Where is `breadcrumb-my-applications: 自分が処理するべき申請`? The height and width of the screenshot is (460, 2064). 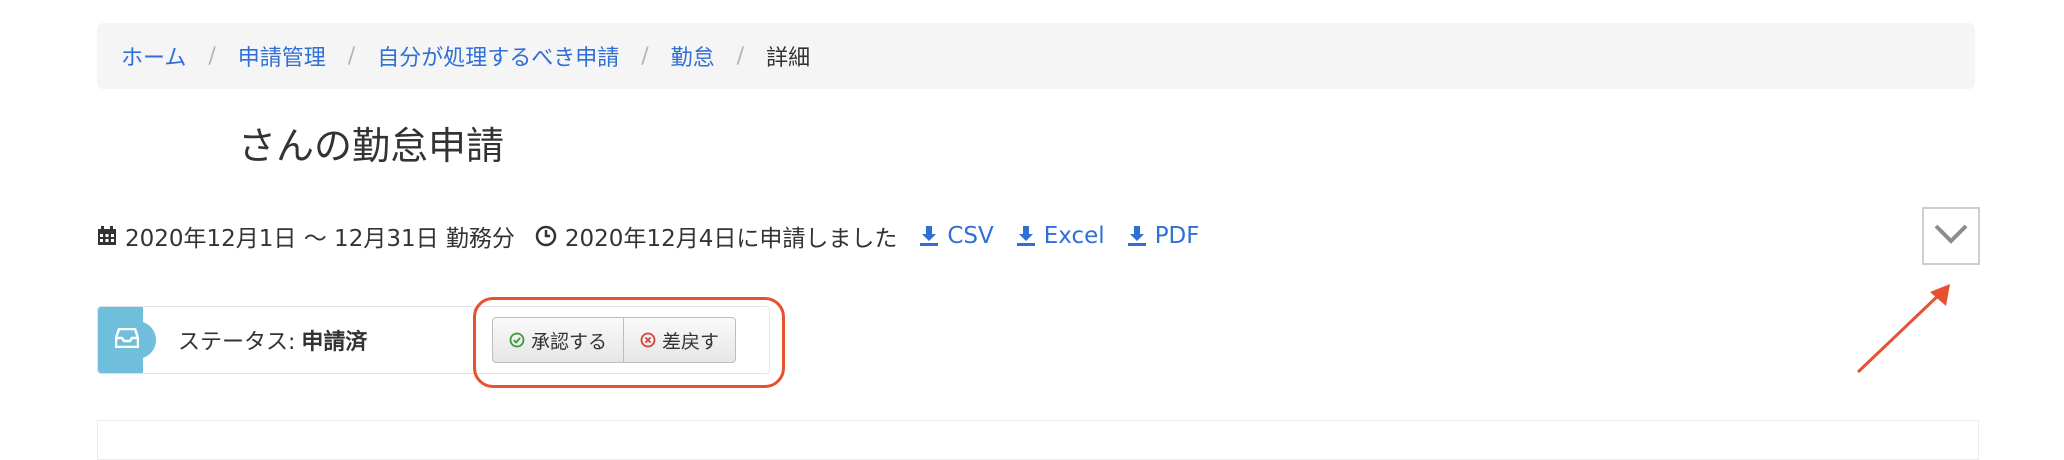 breadcrumb-my-applications: 自分が処理するべき申請 is located at coordinates (498, 56).